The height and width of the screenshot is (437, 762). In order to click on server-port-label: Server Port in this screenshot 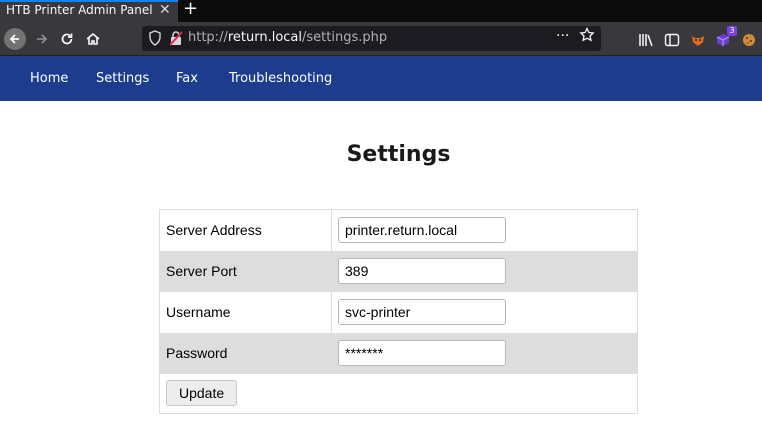, I will do `click(245, 271)`.